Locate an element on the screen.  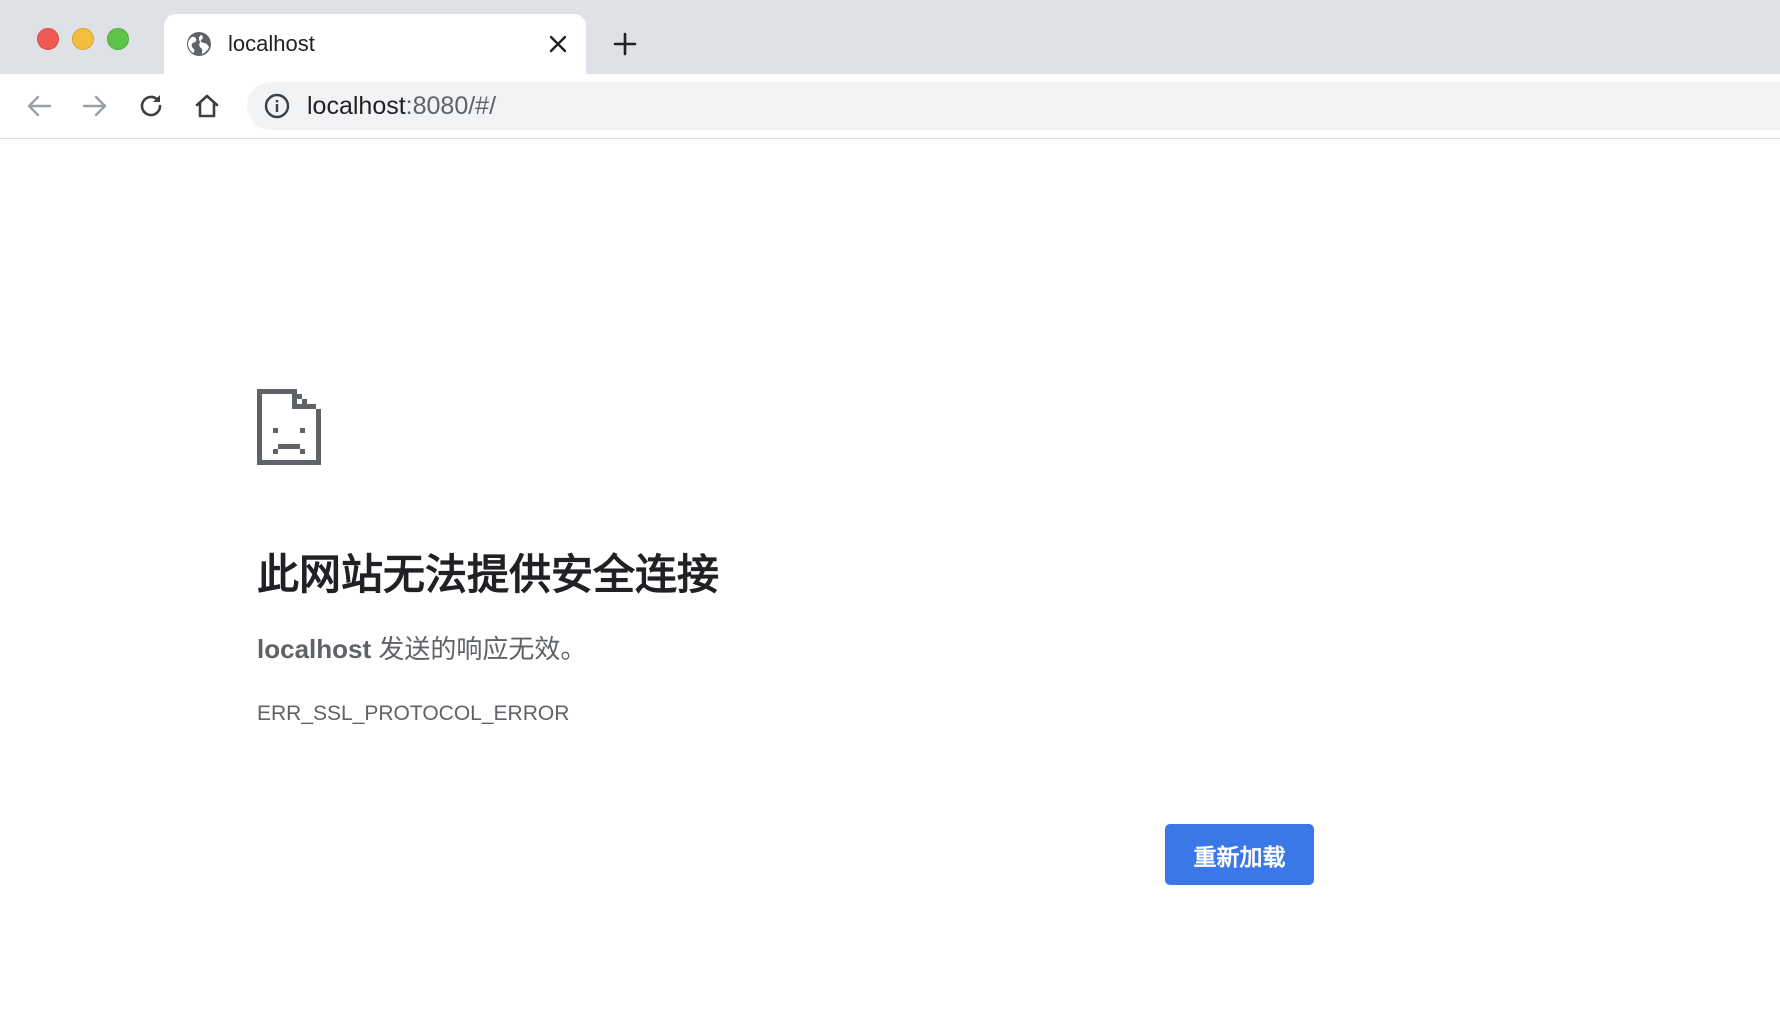
error-description-host: localhost is located at coordinates (314, 649).